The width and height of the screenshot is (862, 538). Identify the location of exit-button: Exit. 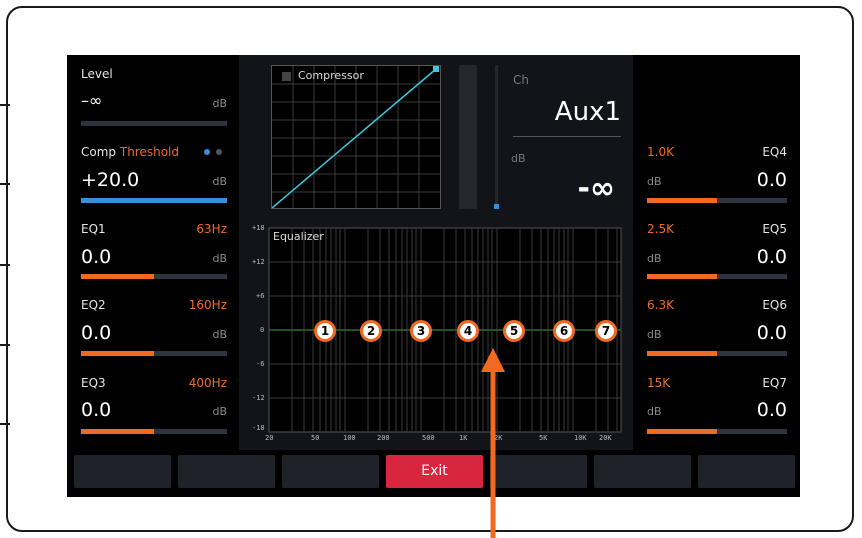
(434, 471).